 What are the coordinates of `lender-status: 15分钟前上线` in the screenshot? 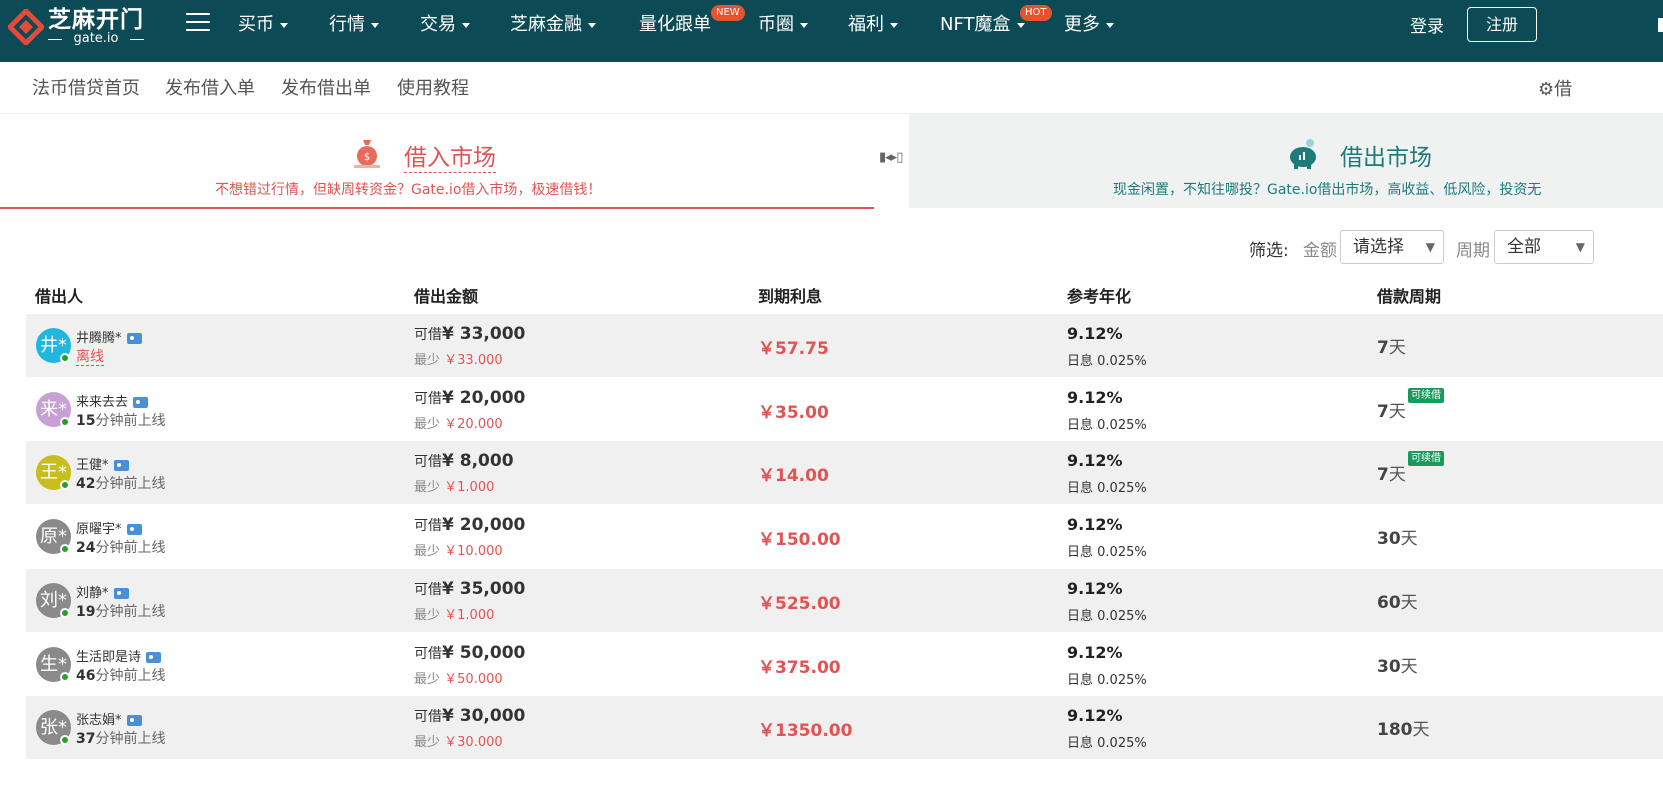 It's located at (120, 420).